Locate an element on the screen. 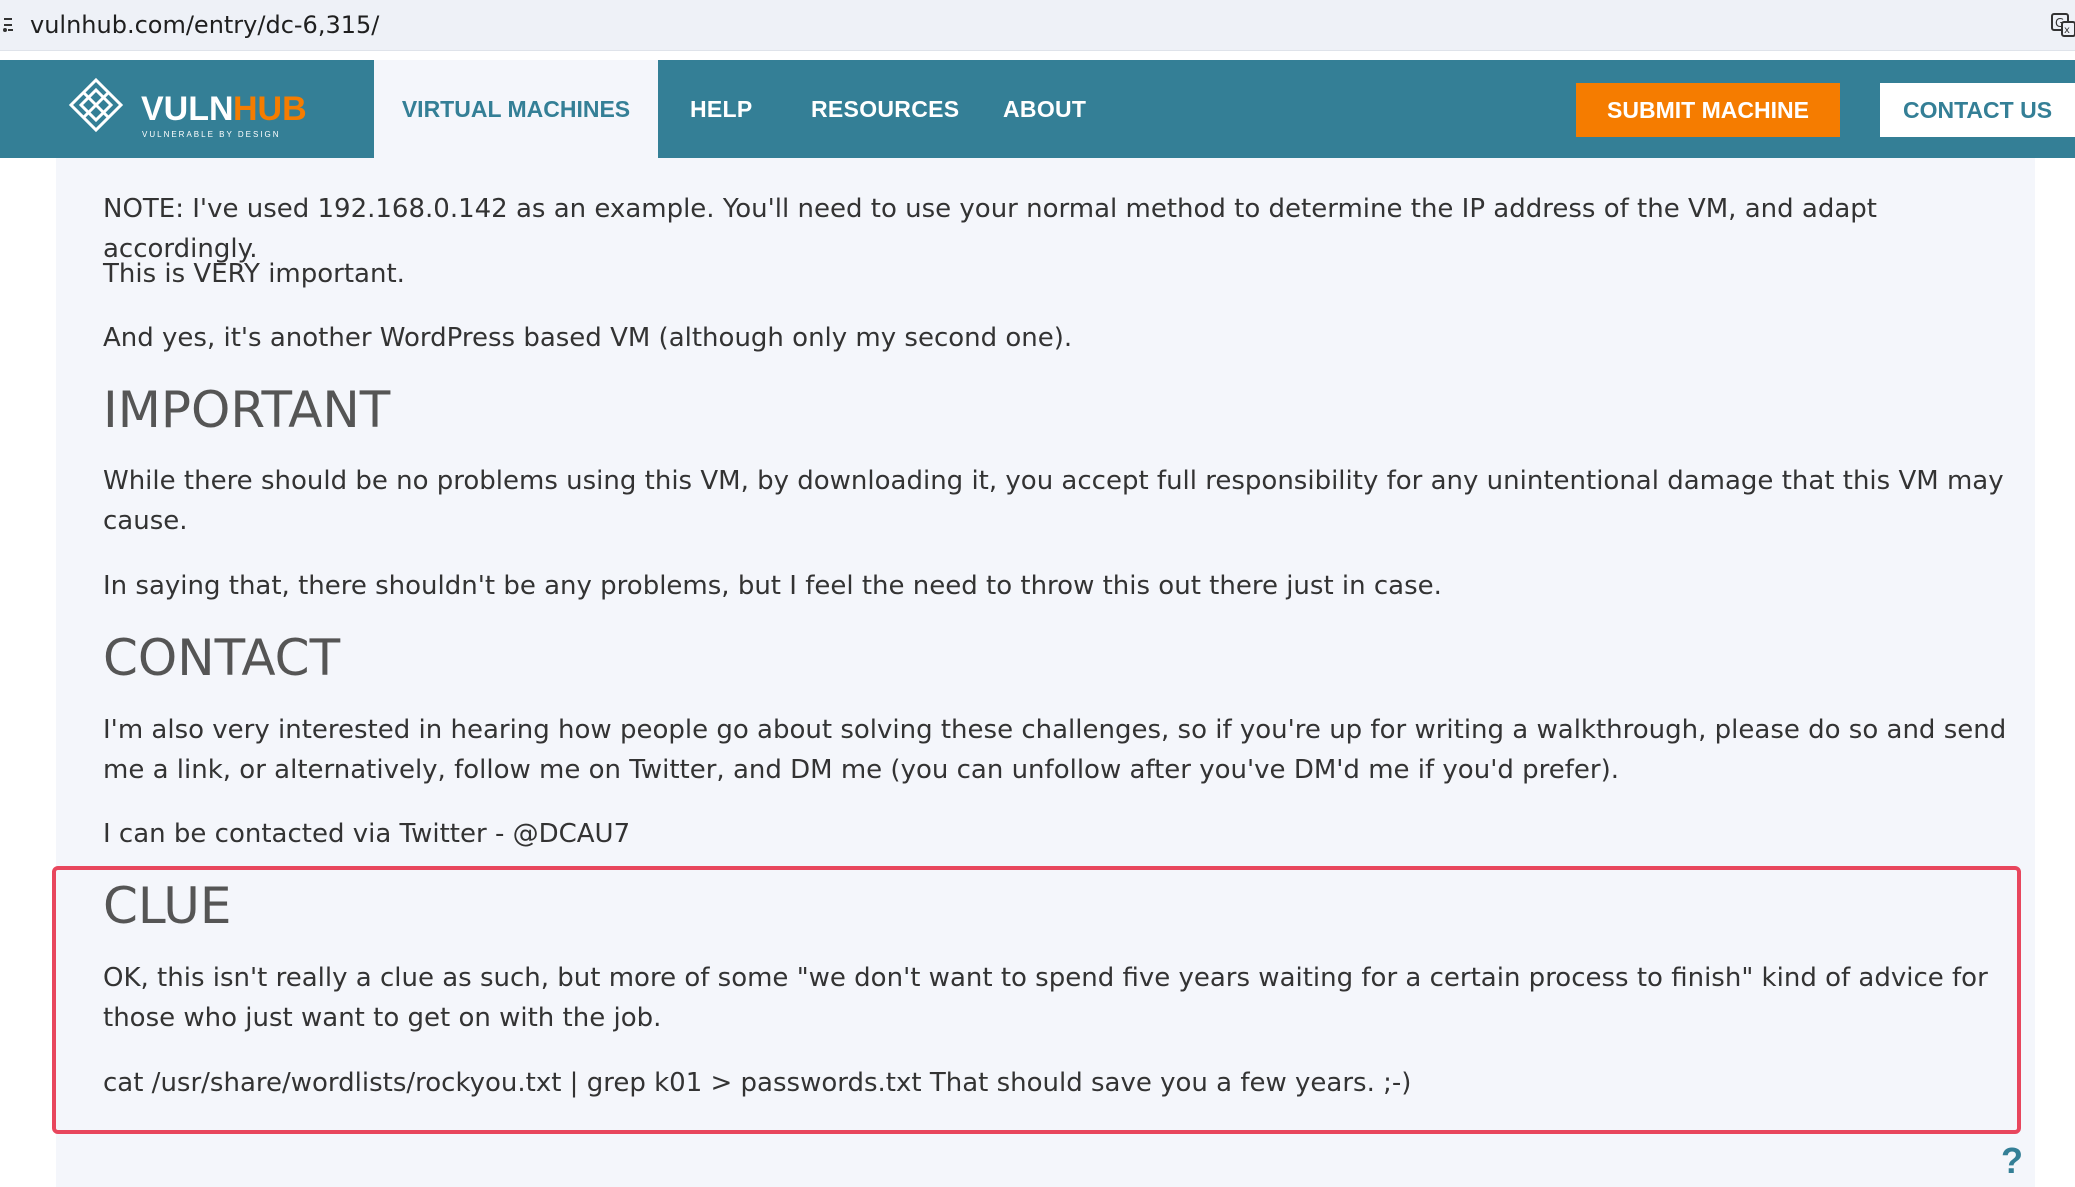 The image size is (2075, 1187). logo-main-text: VULN is located at coordinates (187, 109).